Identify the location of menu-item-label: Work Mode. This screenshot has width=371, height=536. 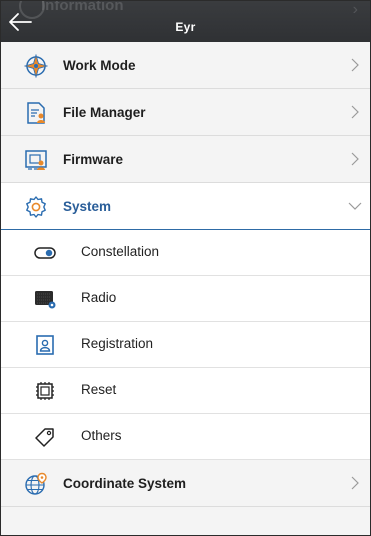
(99, 65).